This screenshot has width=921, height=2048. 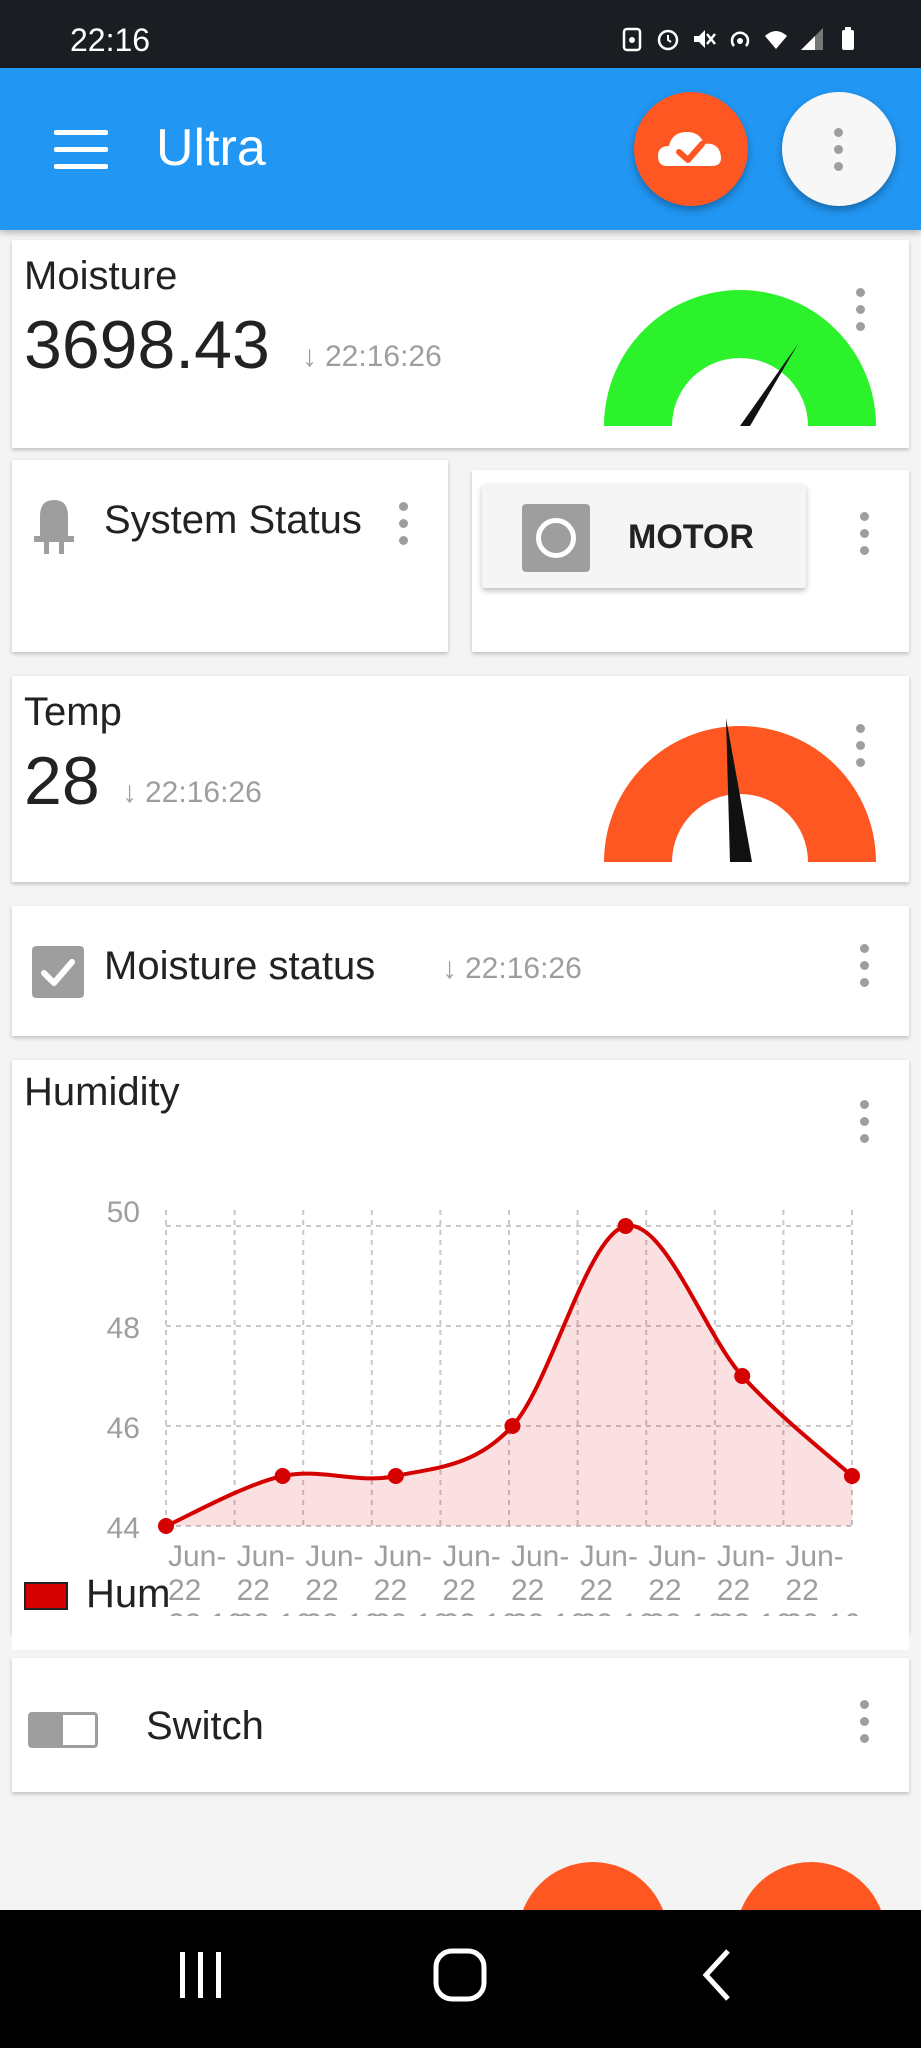 I want to click on motor-button: MOTOR, so click(x=644, y=536).